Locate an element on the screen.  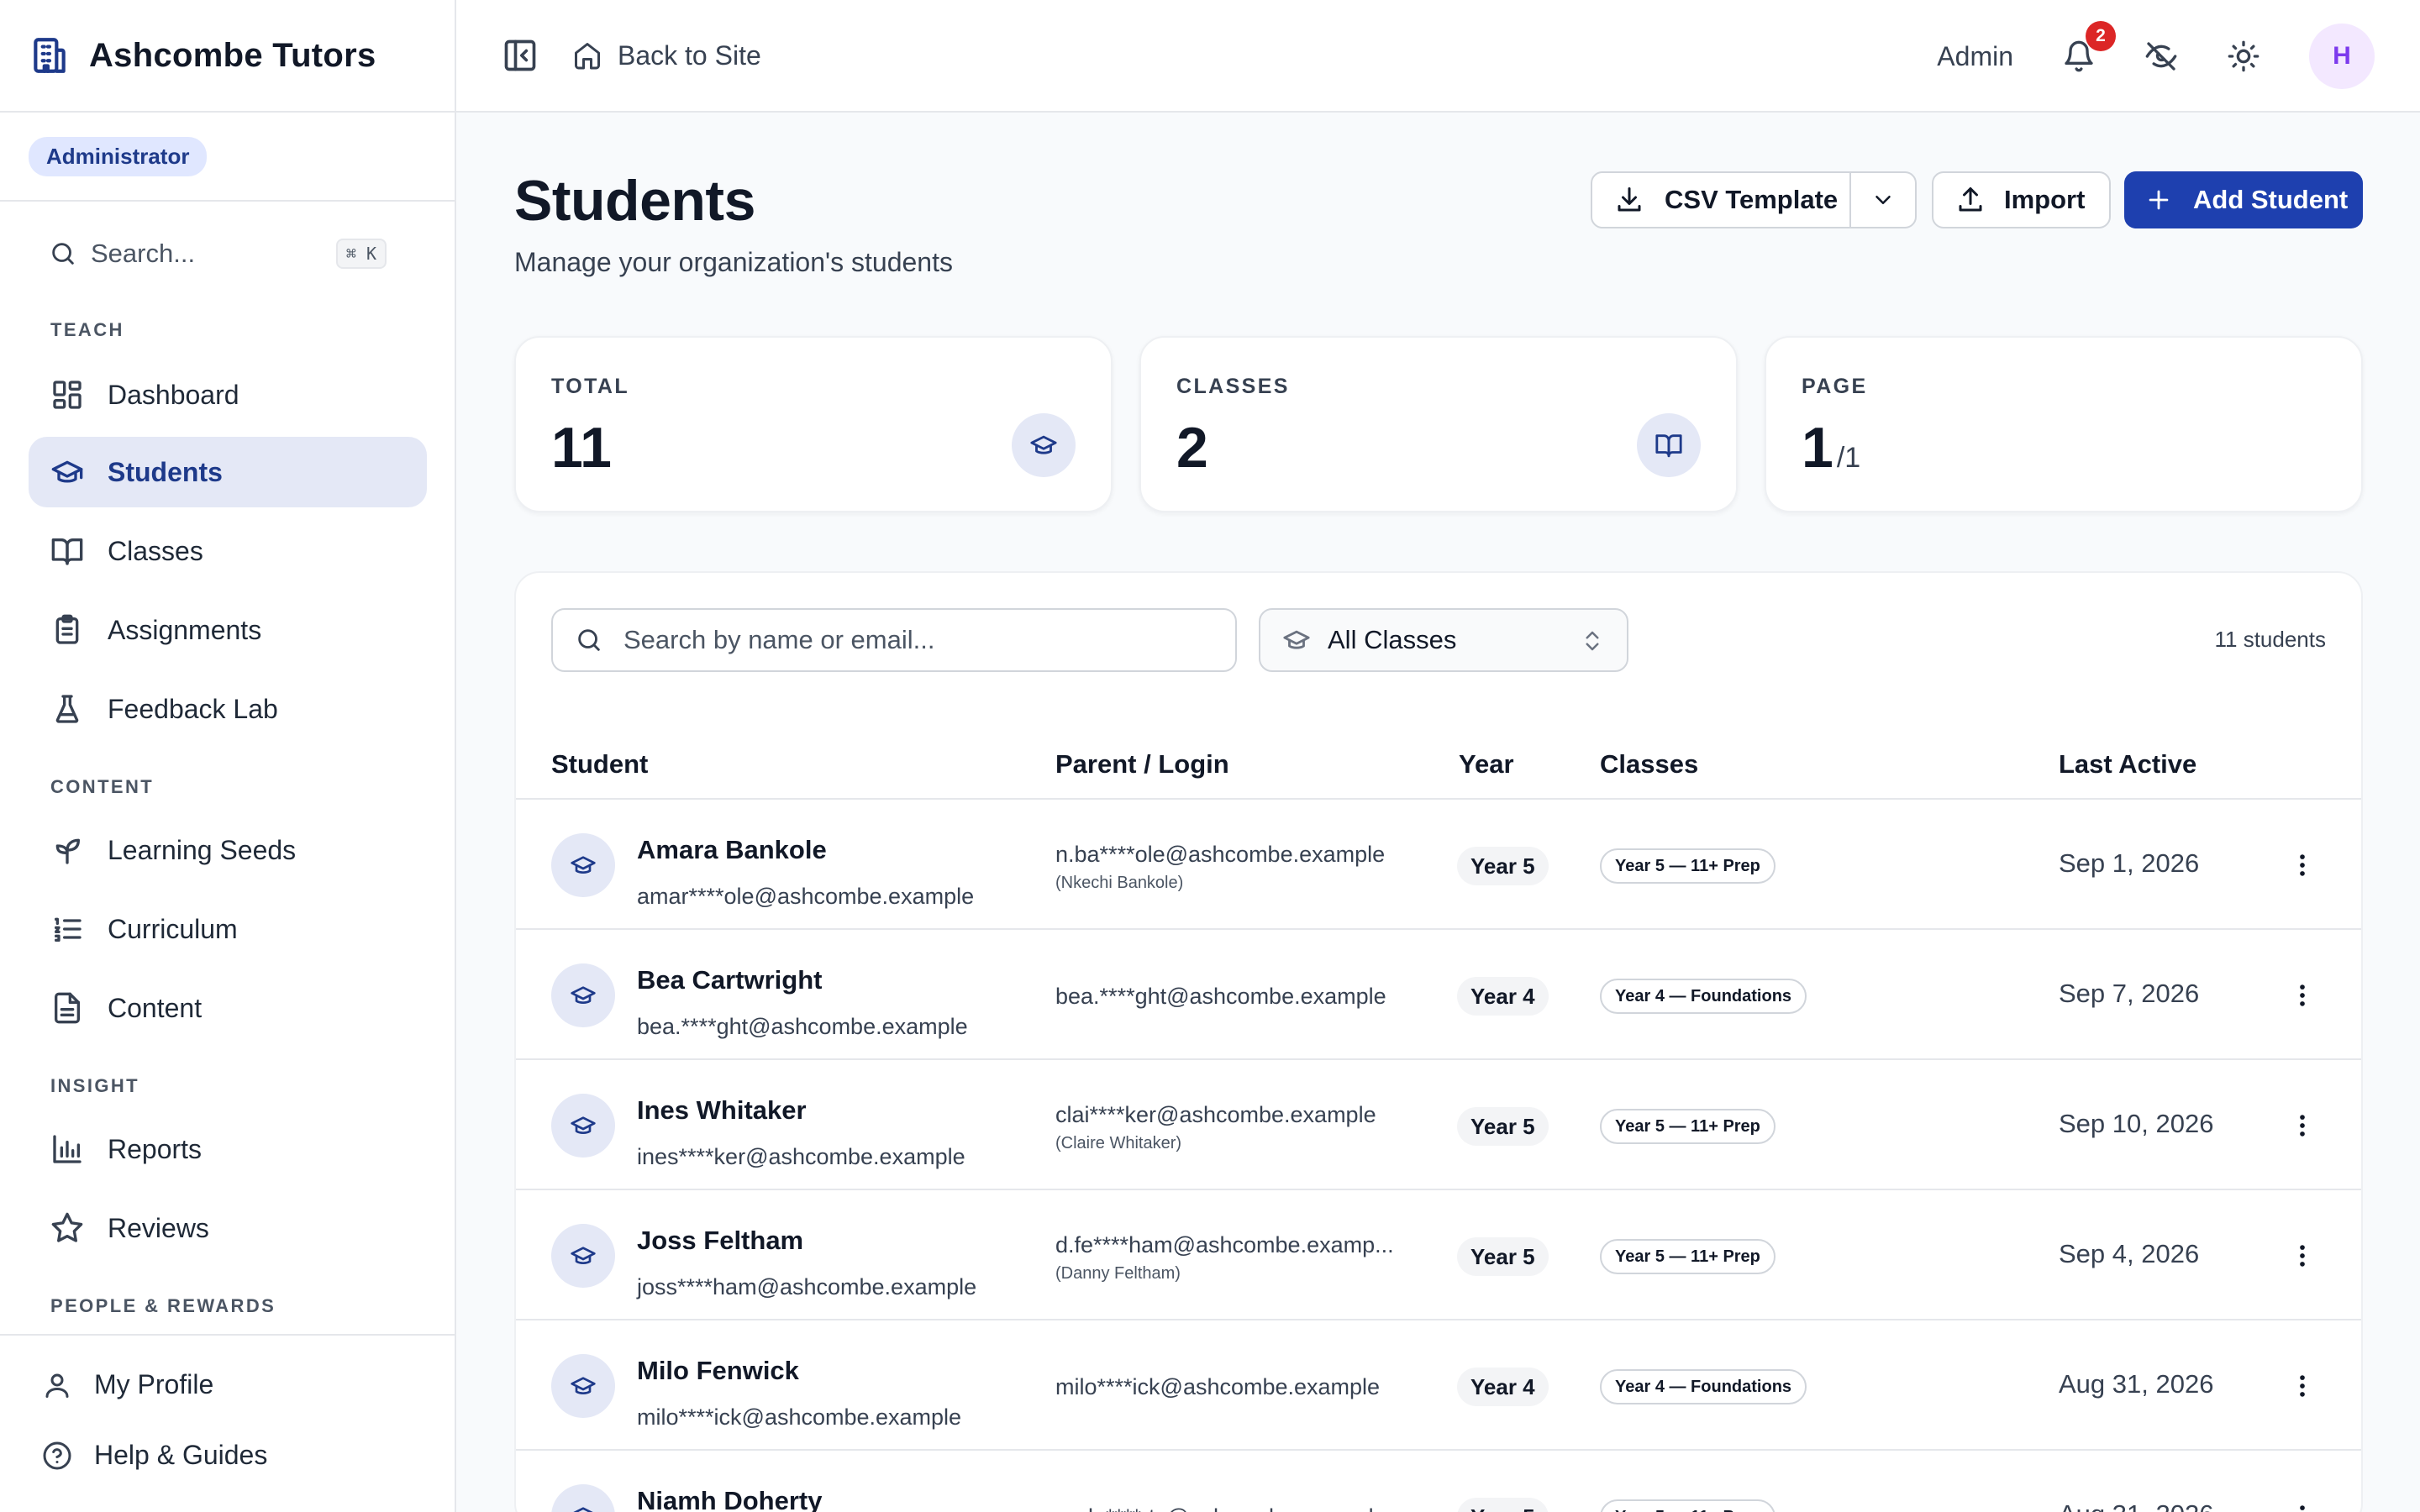
student-name: Amara Bankole is located at coordinates (732, 850).